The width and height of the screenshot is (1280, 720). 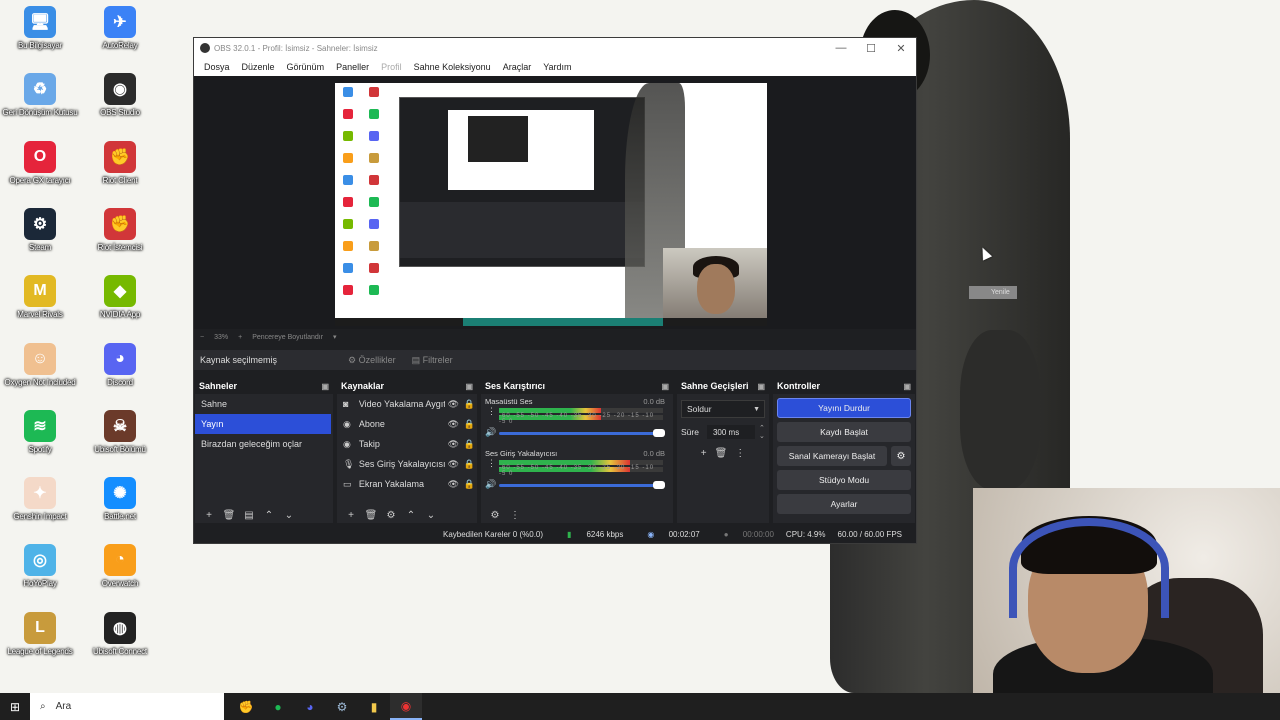 I want to click on desktop-shortcut: ✺ Battle.net, so click(x=120, y=508).